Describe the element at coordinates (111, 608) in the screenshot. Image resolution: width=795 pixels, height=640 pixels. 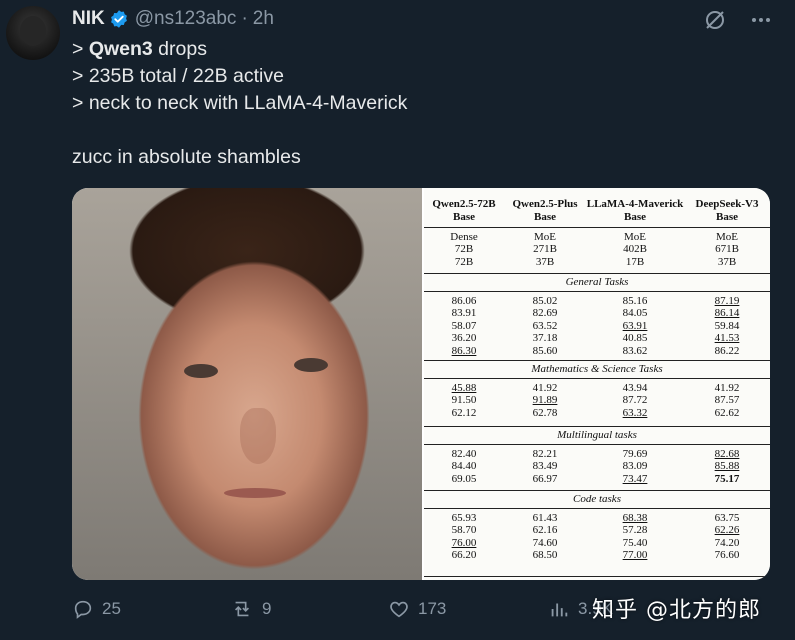
I see `reply-count: 25` at that location.